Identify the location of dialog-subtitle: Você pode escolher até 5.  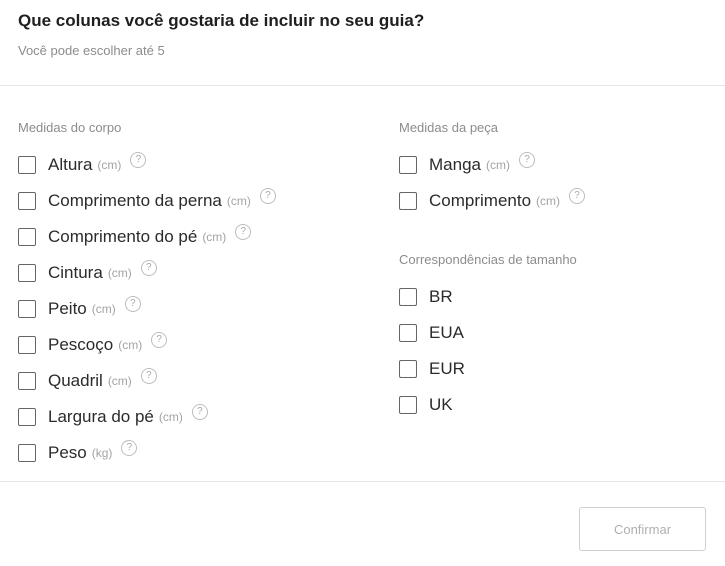
(91, 50).